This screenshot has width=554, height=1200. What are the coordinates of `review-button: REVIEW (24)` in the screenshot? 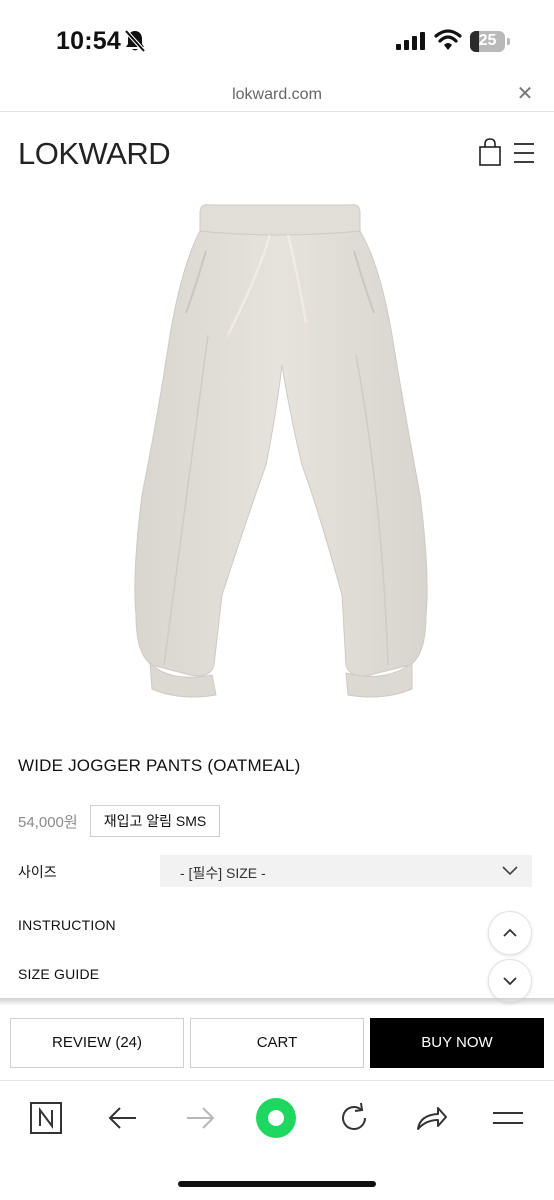 It's located at (97, 1043).